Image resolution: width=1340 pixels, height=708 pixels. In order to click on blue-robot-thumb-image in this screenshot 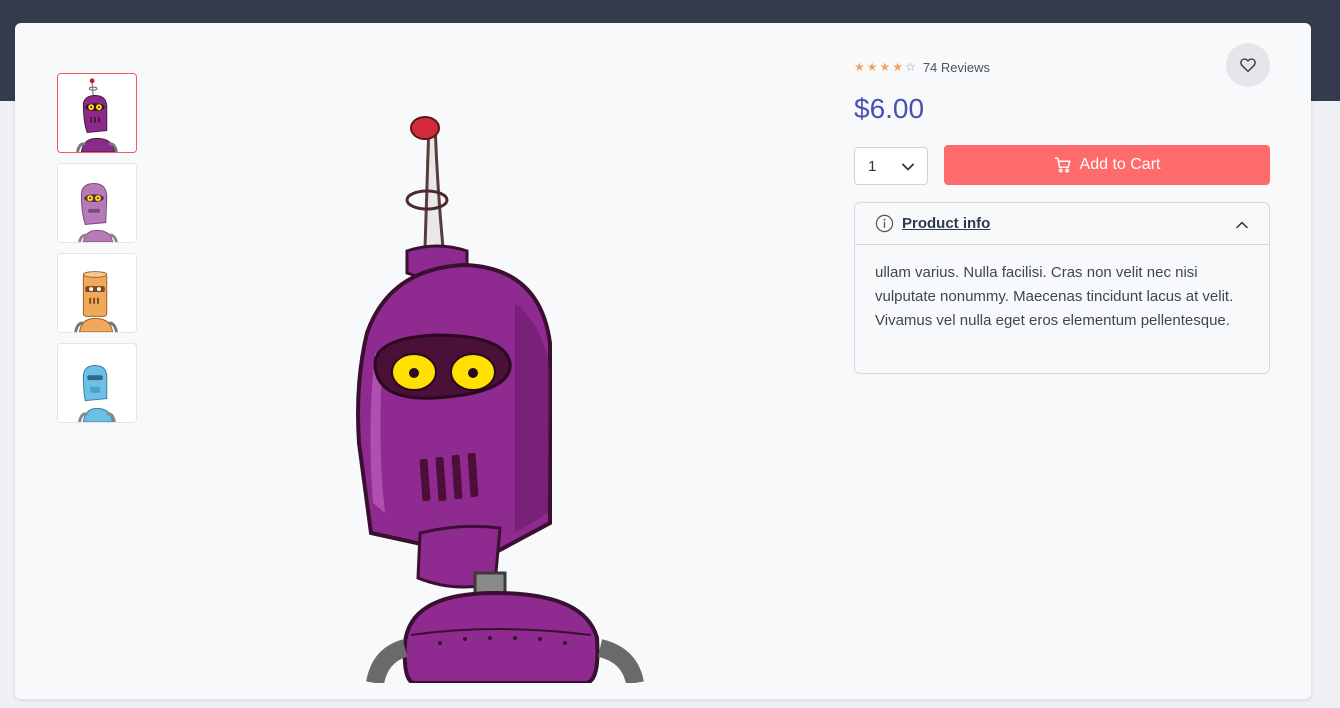, I will do `click(97, 383)`.